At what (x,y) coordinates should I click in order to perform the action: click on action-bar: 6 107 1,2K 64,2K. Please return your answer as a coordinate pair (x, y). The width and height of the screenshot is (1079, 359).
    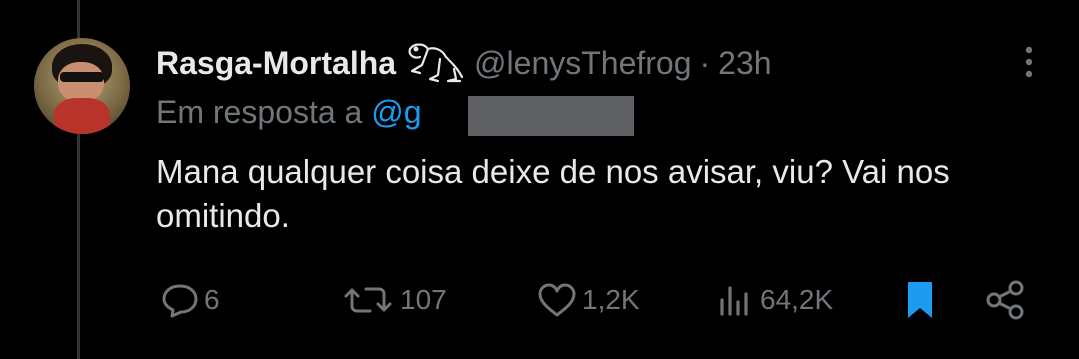
    Looking at the image, I should click on (539, 300).